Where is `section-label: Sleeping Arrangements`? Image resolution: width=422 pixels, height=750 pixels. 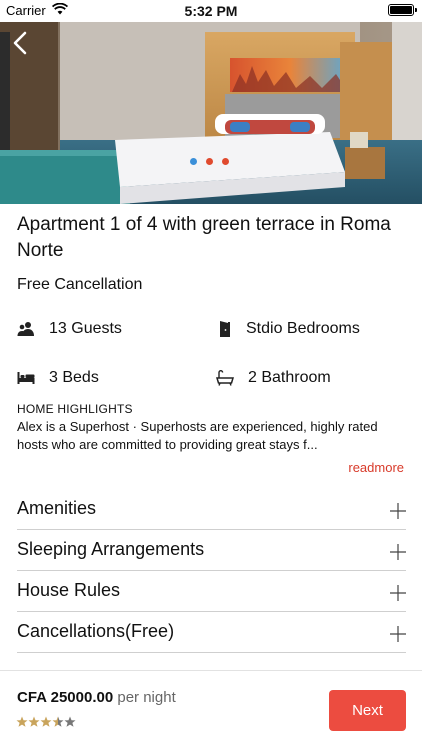
section-label: Sleeping Arrangements is located at coordinates (111, 549).